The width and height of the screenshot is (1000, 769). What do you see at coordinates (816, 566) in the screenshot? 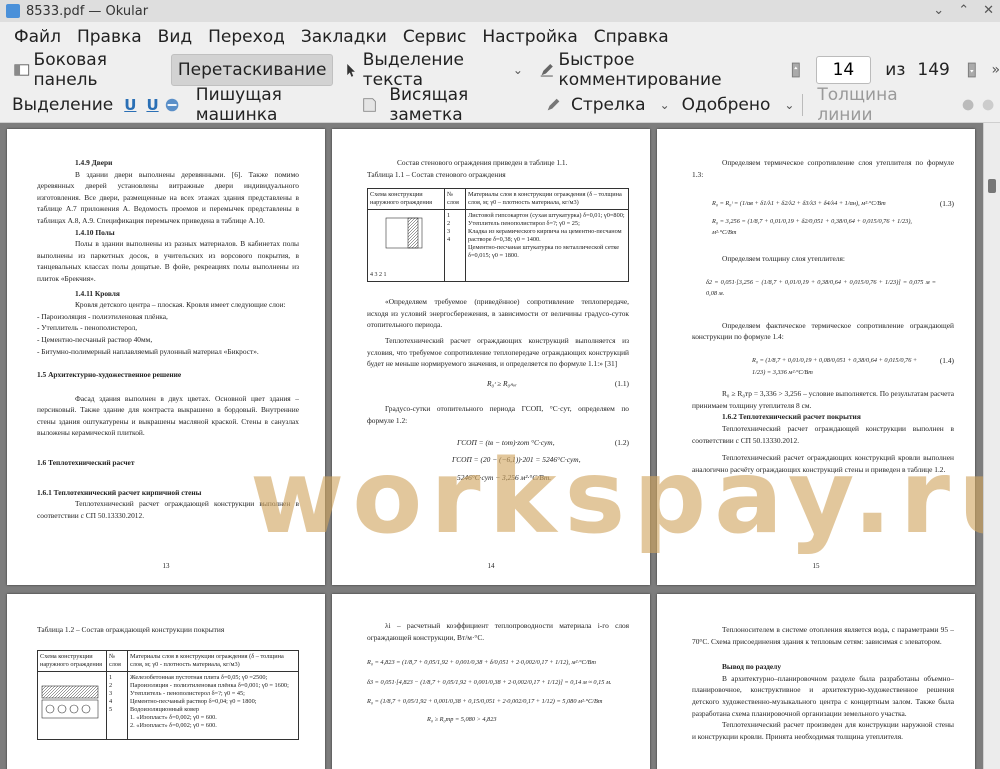
I see `page-number: 15` at bounding box center [816, 566].